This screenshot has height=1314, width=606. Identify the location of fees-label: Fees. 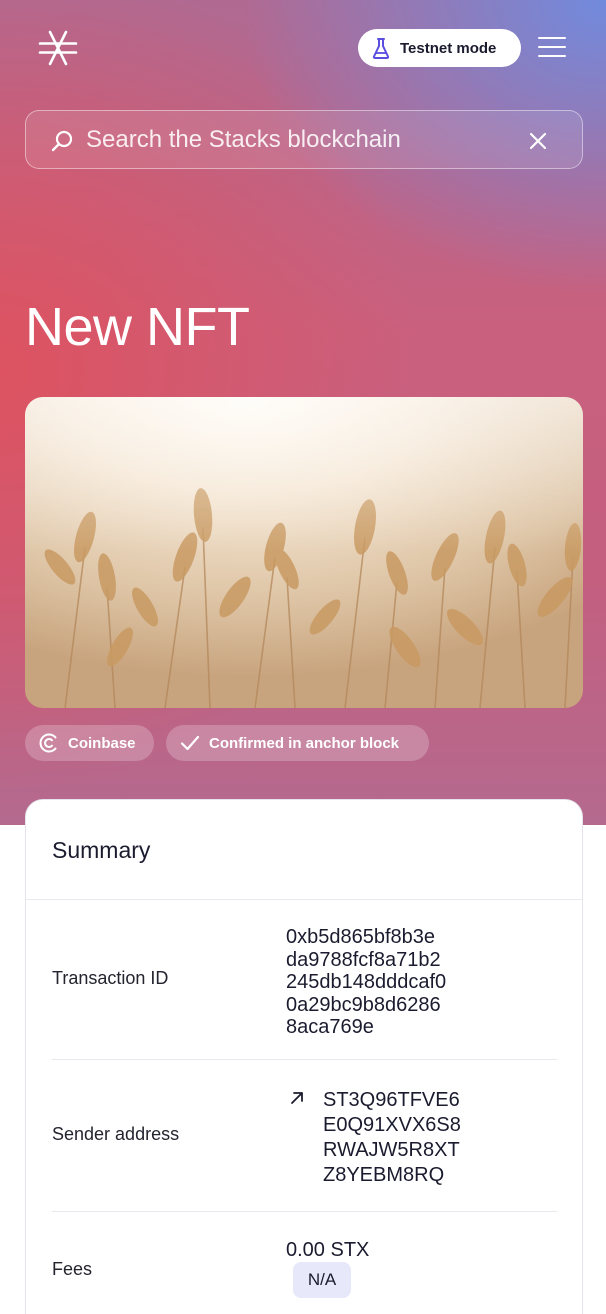
(72, 1269).